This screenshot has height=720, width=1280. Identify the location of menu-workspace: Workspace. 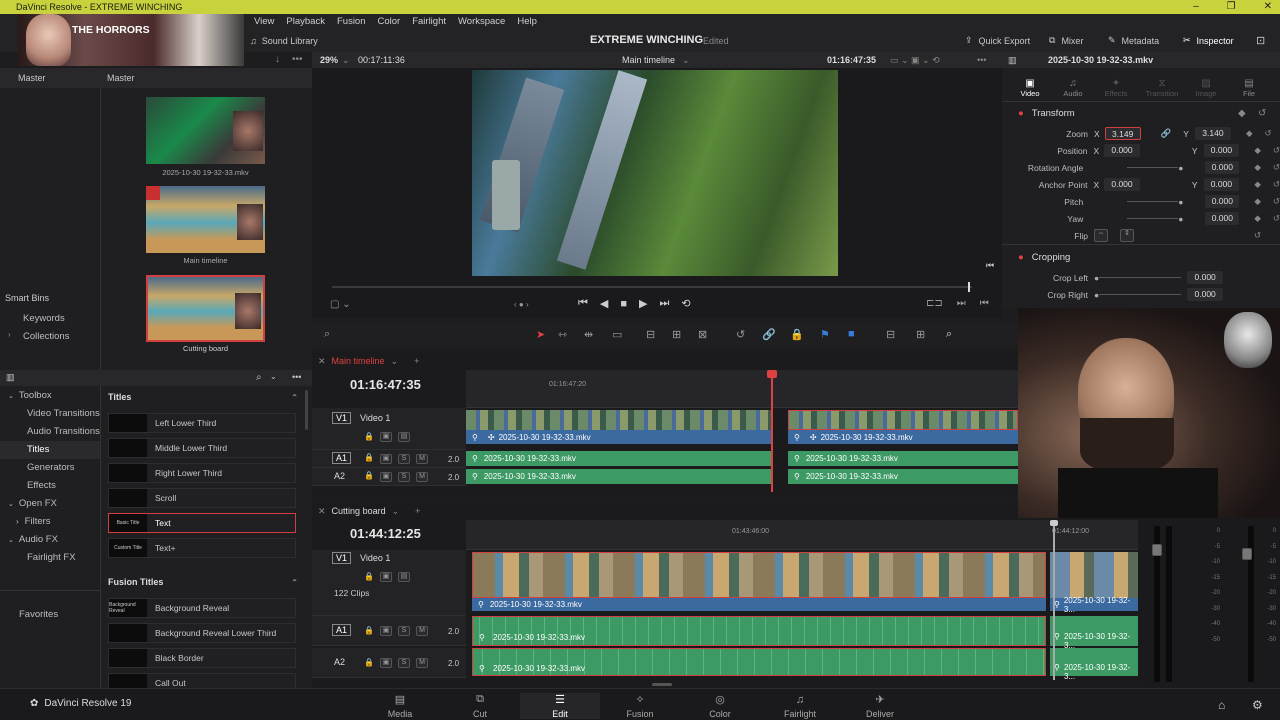
(481, 21).